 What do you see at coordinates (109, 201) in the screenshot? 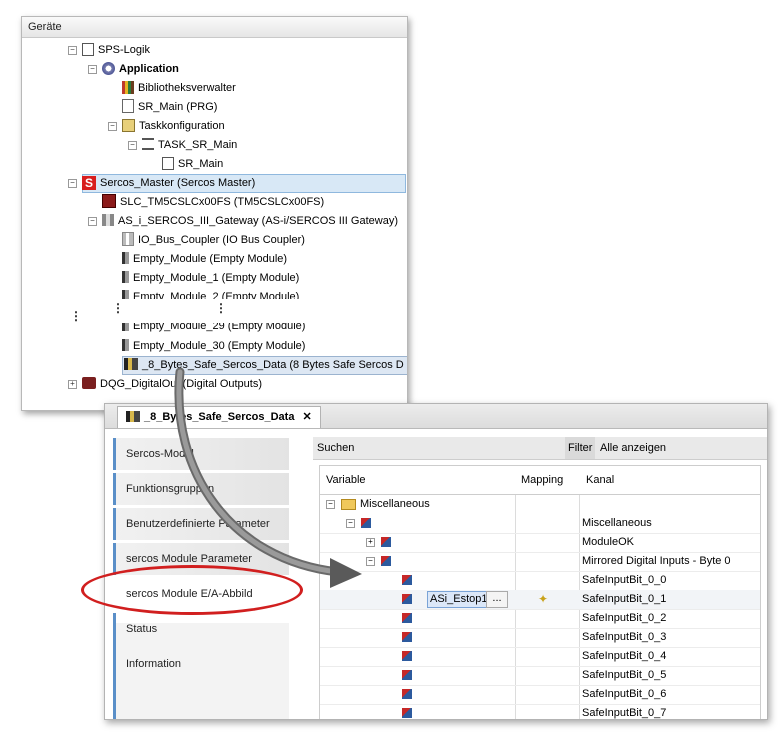
I see `safety-controller-icon` at bounding box center [109, 201].